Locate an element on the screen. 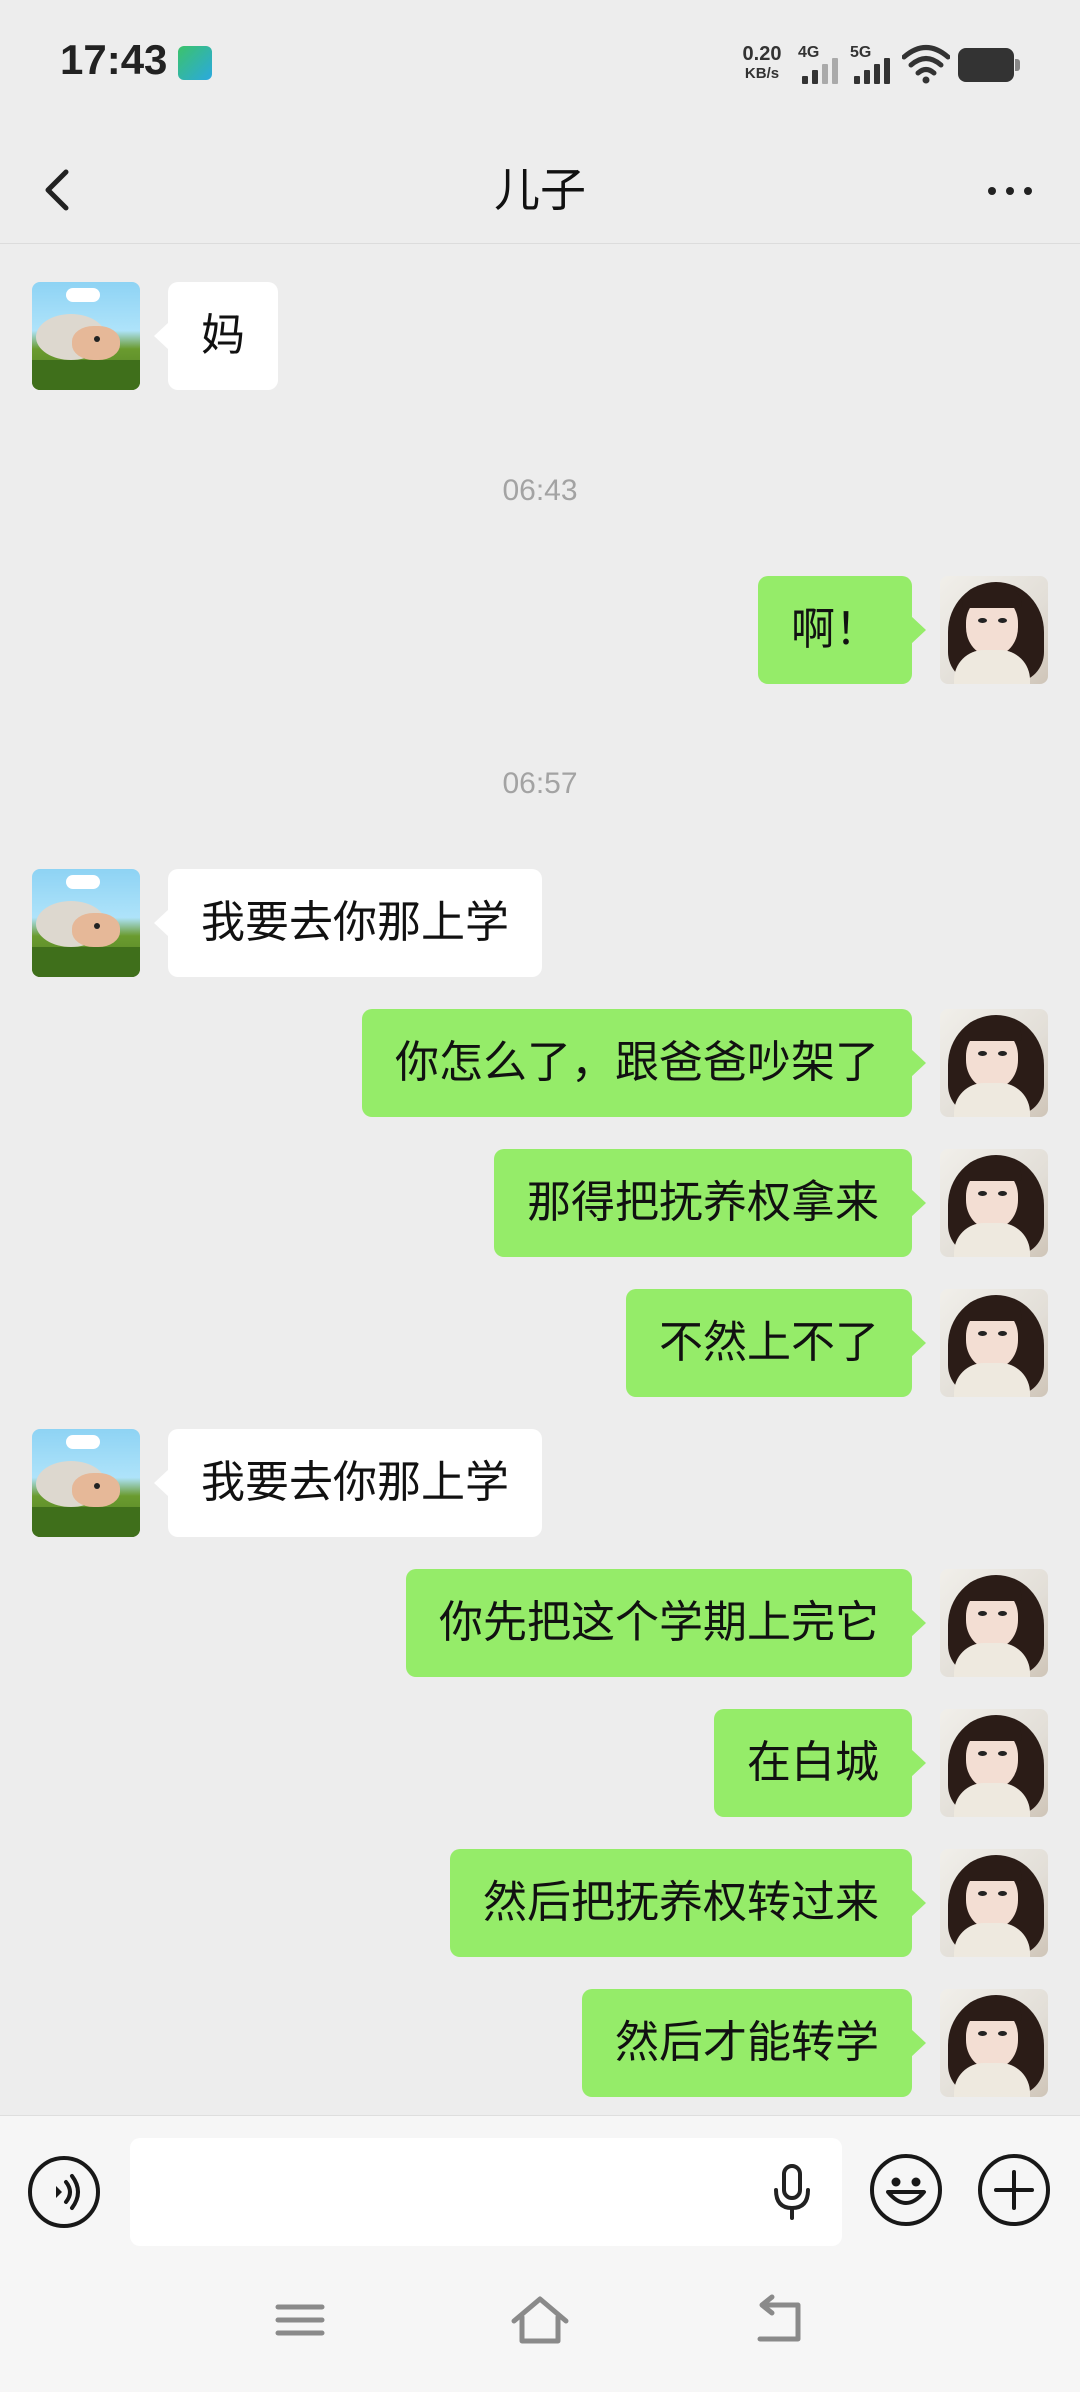 Image resolution: width=1080 pixels, height=2392 pixels. more-dots-icon is located at coordinates (1010, 190).